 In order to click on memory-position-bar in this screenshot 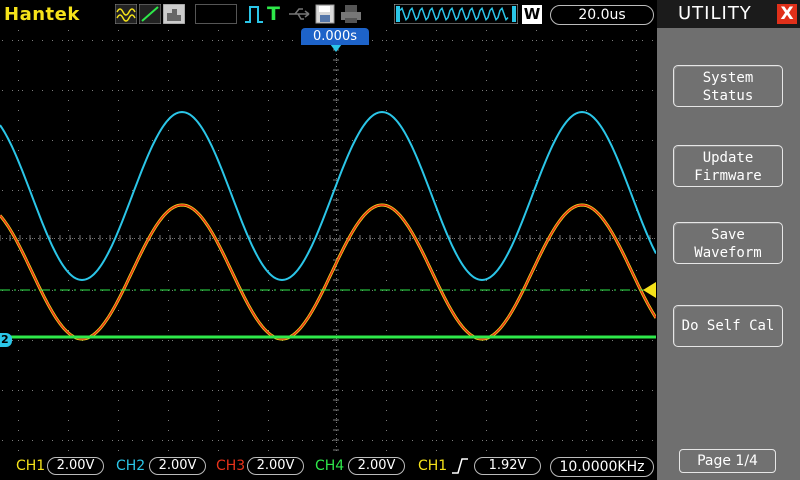, I will do `click(456, 14)`.